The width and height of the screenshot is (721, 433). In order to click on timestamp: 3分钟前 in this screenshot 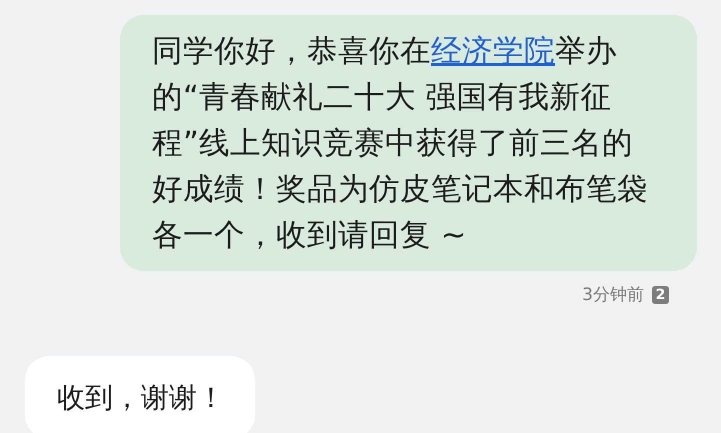, I will do `click(613, 295)`.